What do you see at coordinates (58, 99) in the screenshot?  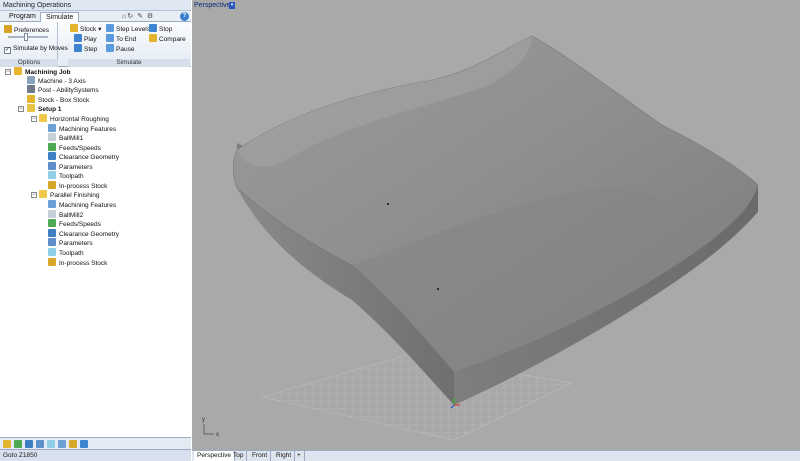 I see `tree-node: Stock - Box Stock` at bounding box center [58, 99].